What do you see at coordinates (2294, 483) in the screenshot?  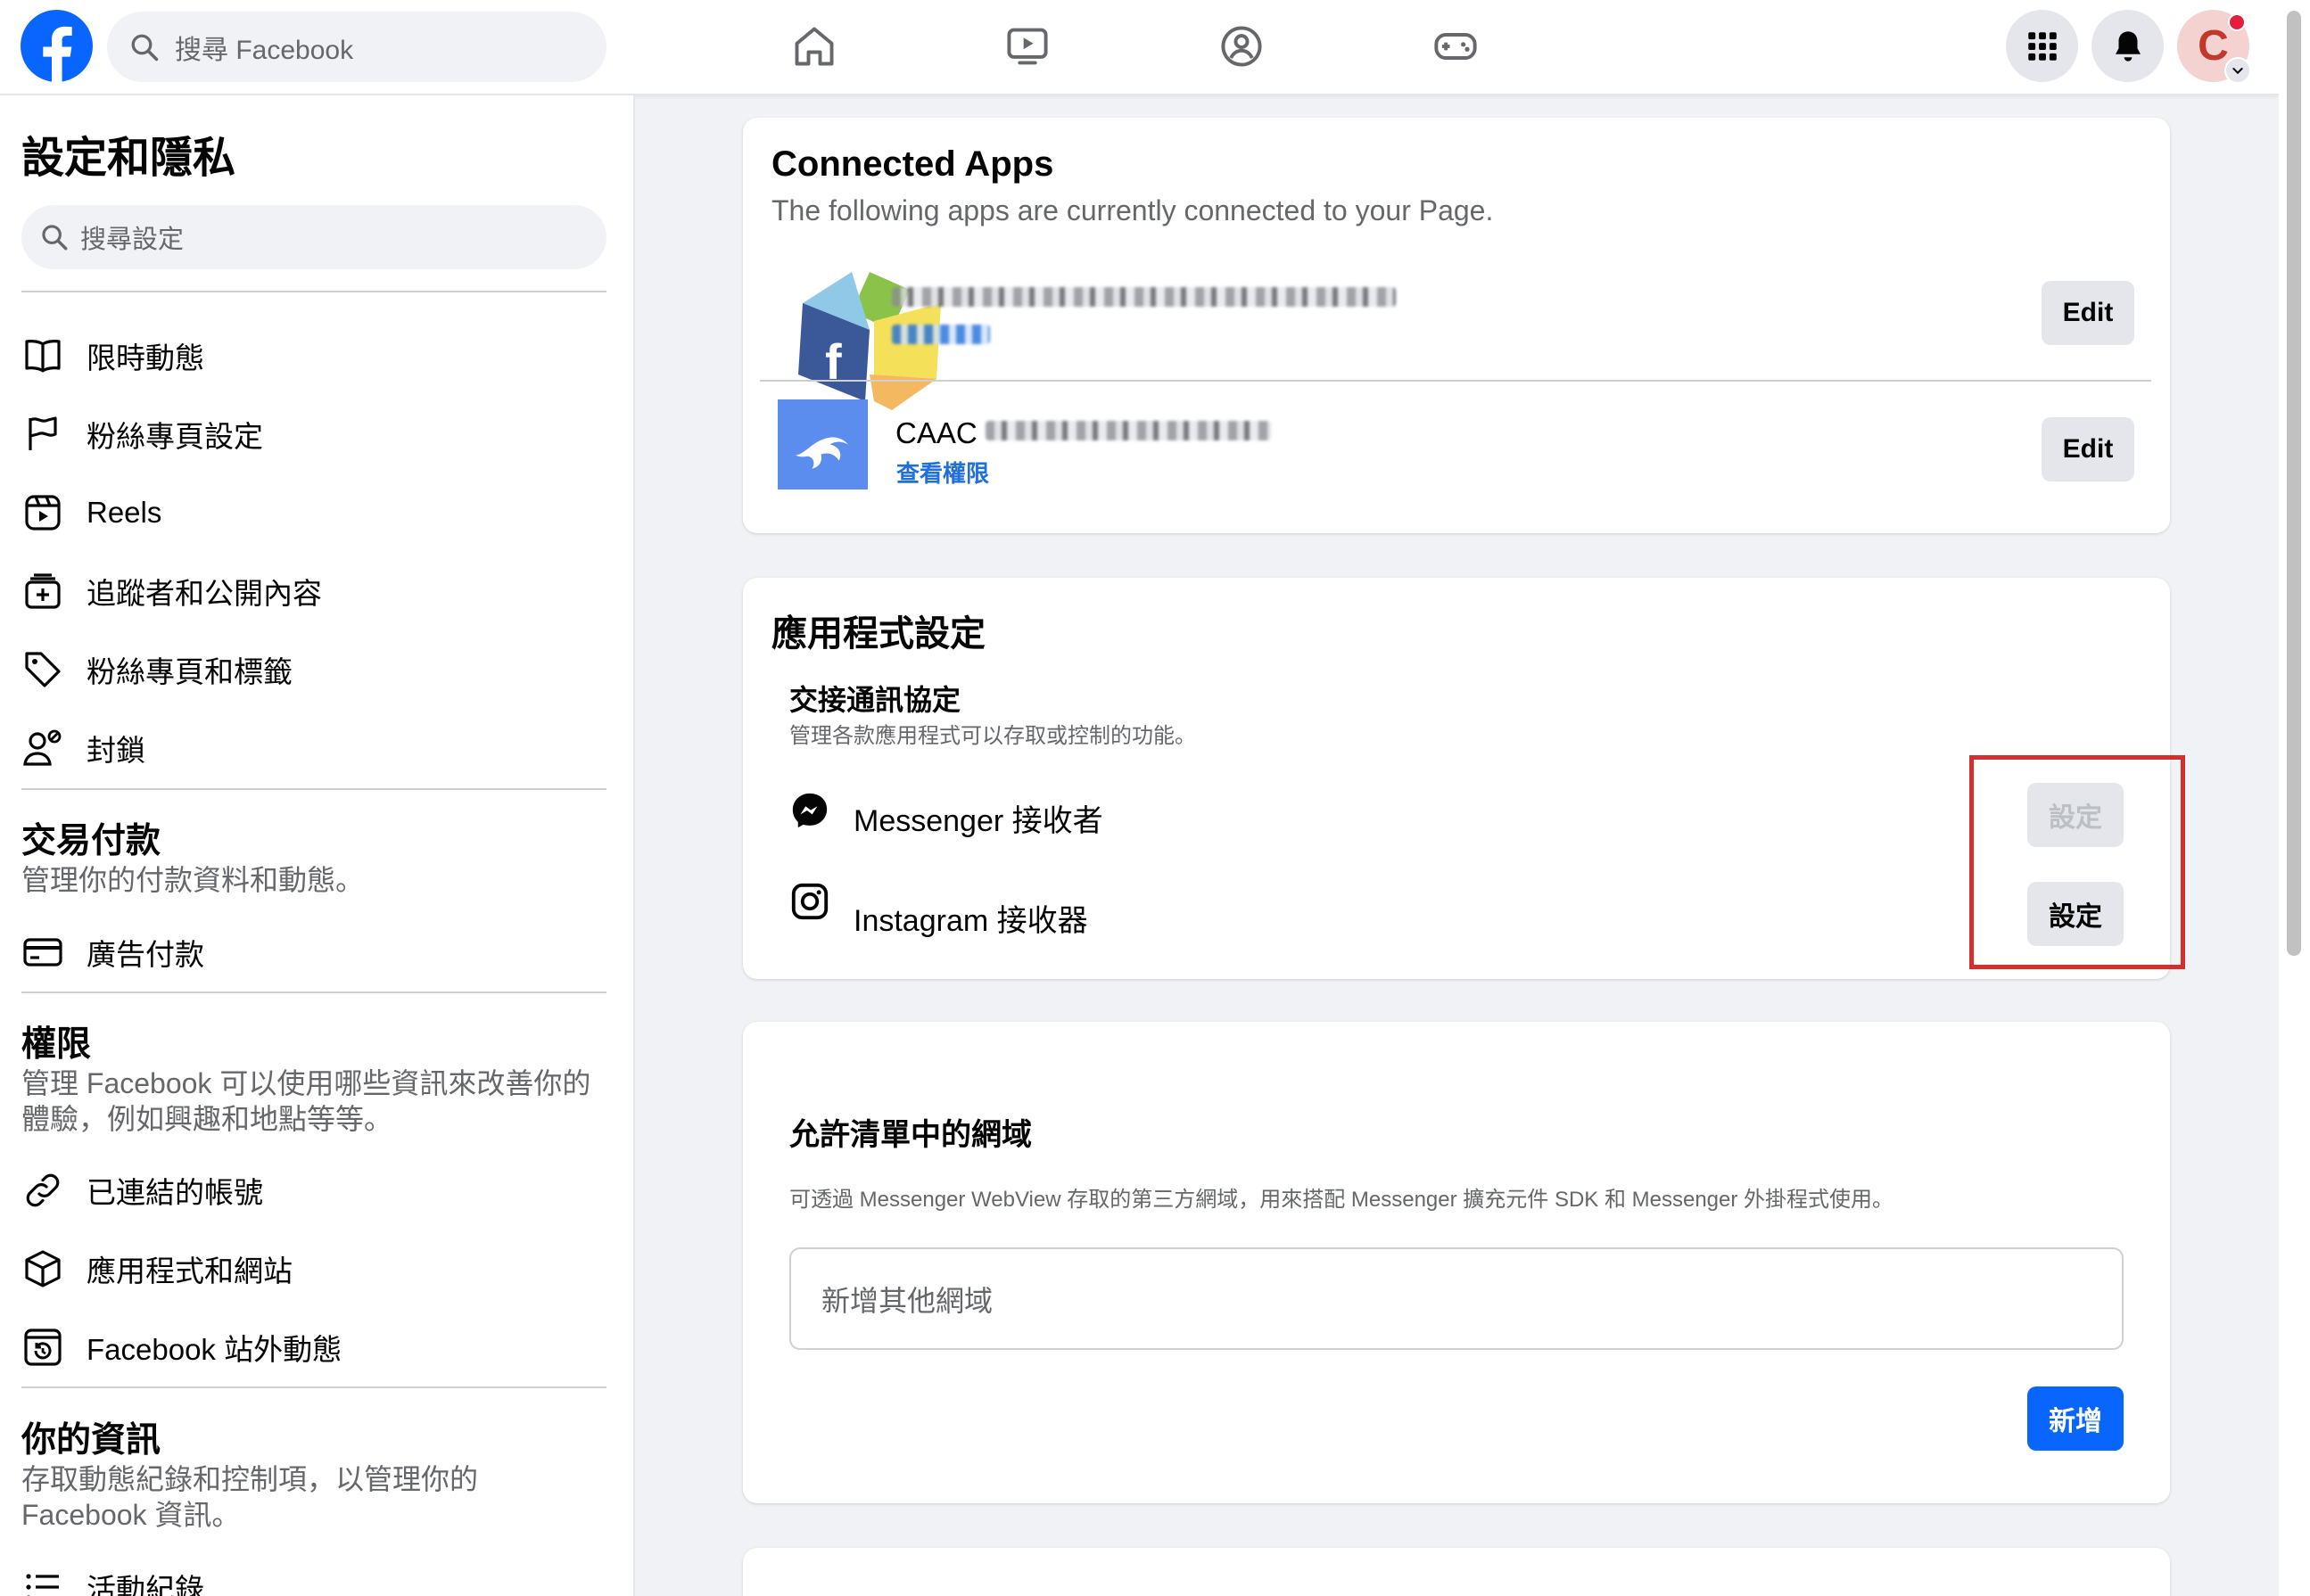 I see `scrollbar-thumb` at bounding box center [2294, 483].